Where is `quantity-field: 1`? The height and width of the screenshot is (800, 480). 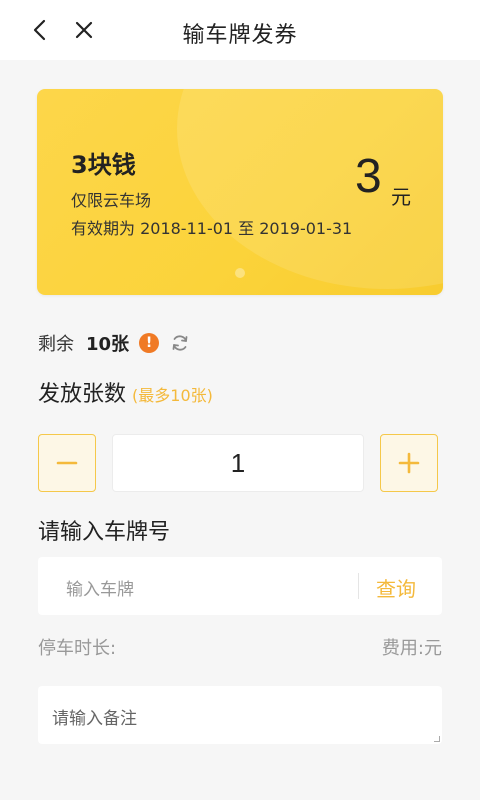 quantity-field: 1 is located at coordinates (238, 463).